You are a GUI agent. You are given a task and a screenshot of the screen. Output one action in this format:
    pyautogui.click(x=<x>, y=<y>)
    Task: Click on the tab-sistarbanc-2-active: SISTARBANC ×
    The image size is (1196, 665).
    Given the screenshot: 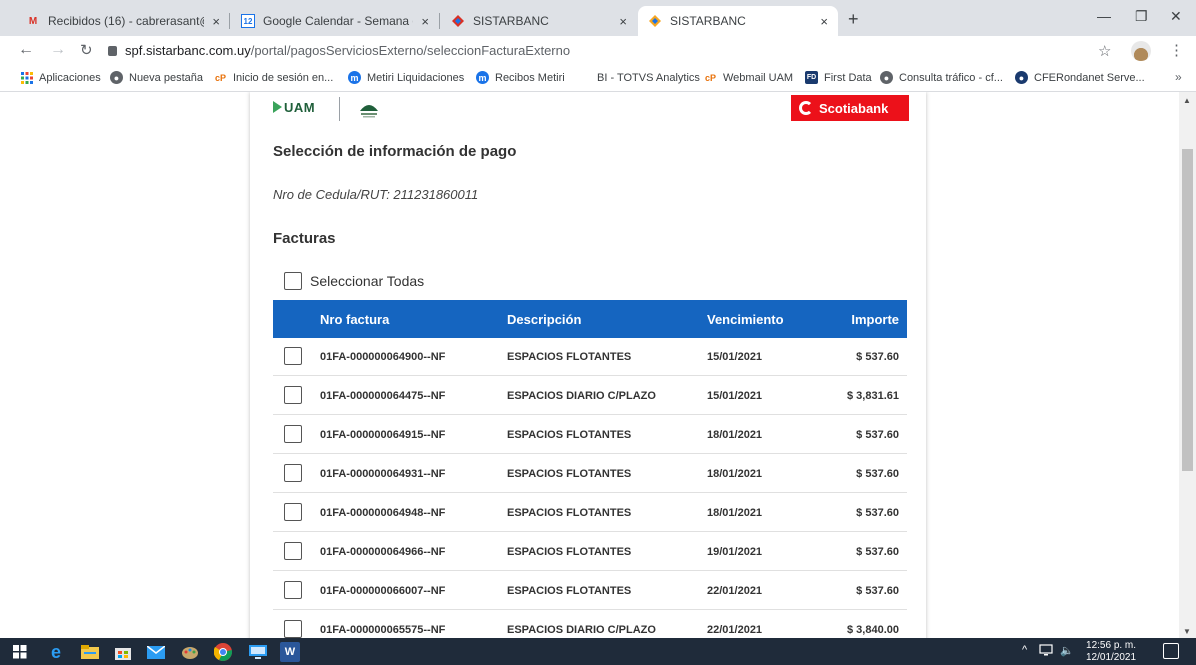 What is the action you would take?
    pyautogui.click(x=738, y=21)
    